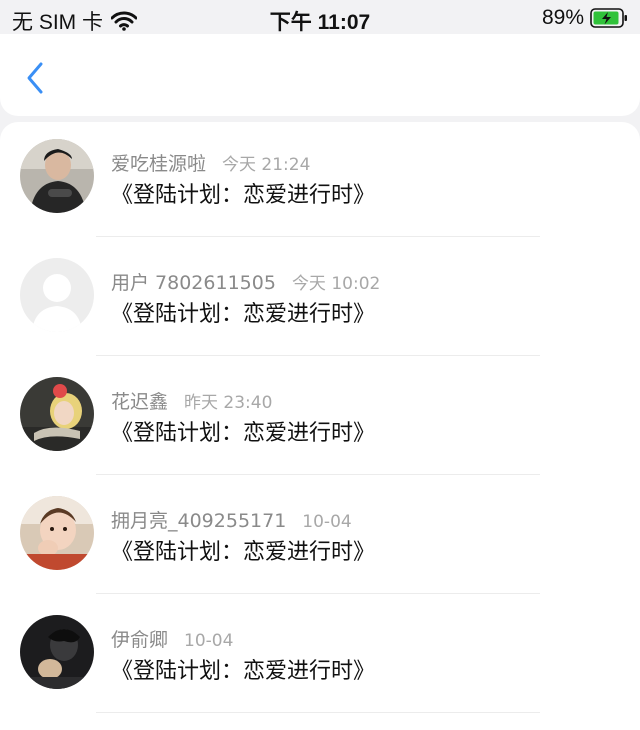  Describe the element at coordinates (57, 295) in the screenshot. I see `avatar-default` at that location.